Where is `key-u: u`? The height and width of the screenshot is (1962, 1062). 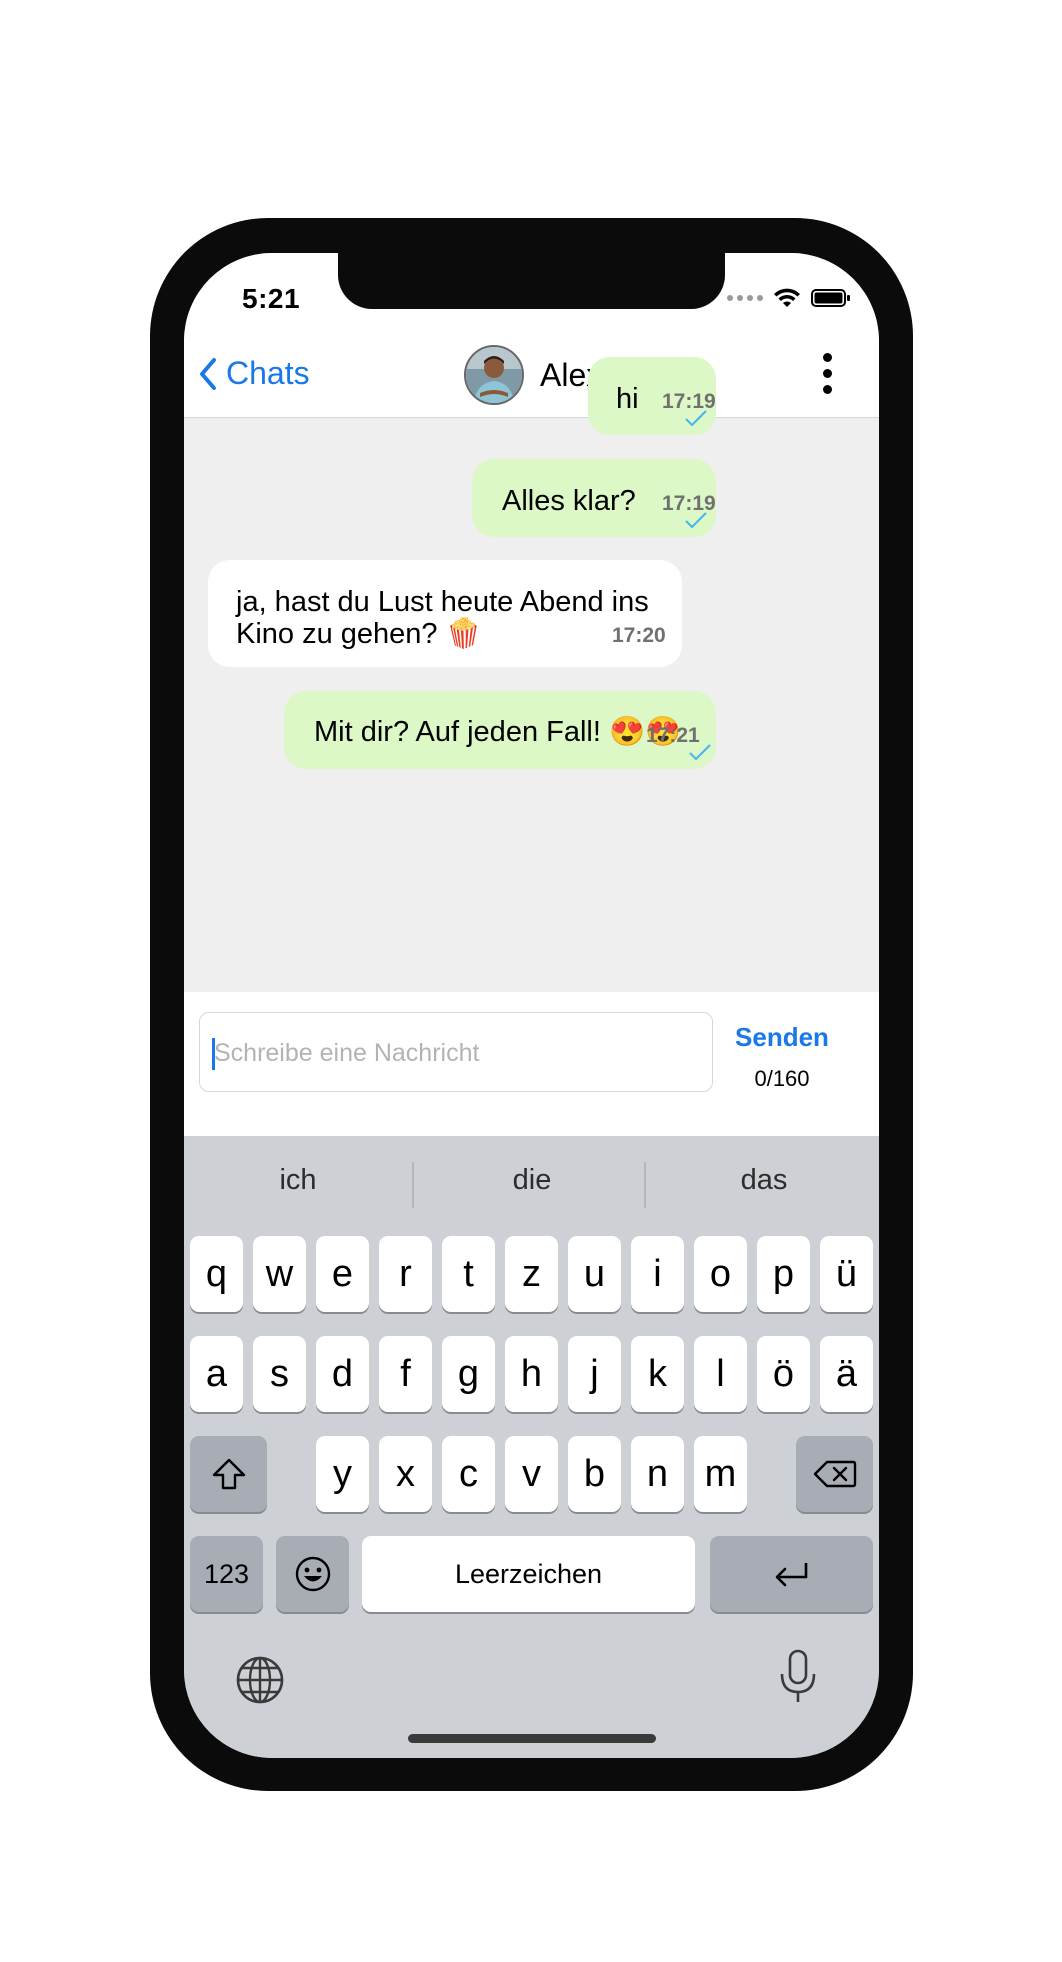
key-u: u is located at coordinates (594, 1274).